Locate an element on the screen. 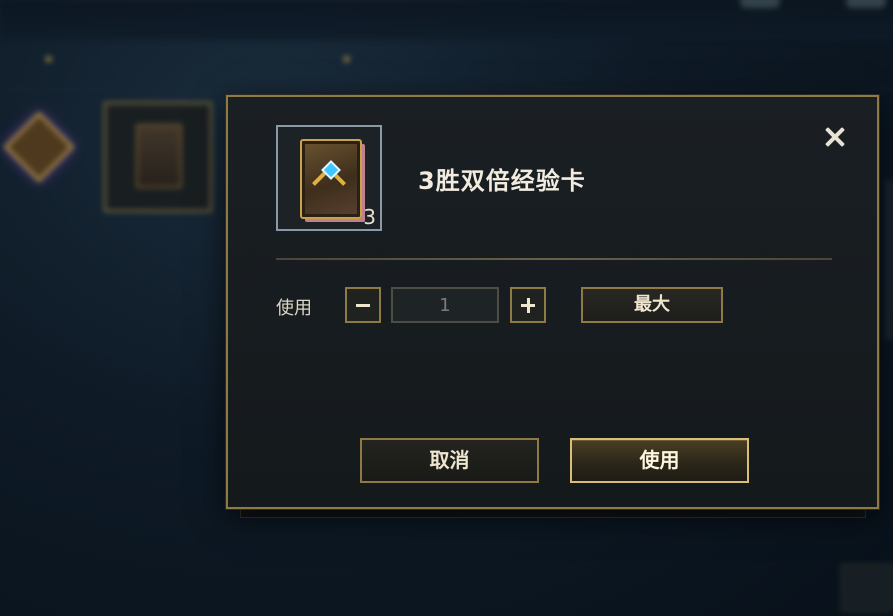 The width and height of the screenshot is (893, 616). quantity-input is located at coordinates (445, 305).